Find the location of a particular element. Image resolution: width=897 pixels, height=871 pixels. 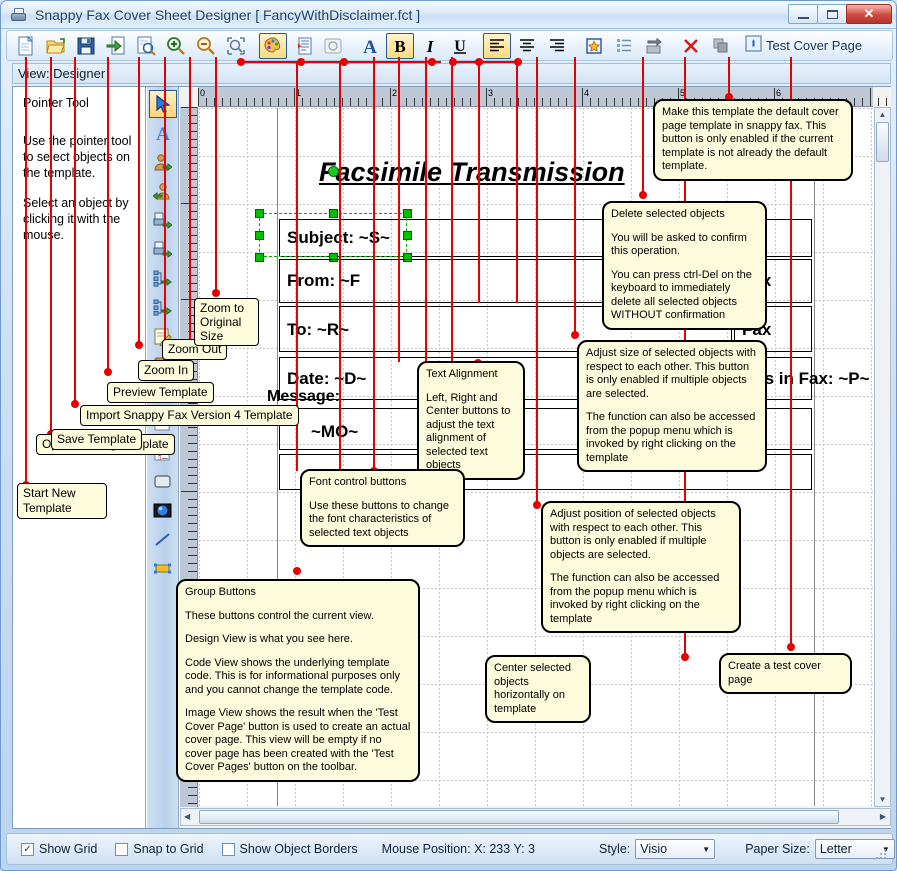

test-cover-page-label: Test Cover Page is located at coordinates (814, 45).